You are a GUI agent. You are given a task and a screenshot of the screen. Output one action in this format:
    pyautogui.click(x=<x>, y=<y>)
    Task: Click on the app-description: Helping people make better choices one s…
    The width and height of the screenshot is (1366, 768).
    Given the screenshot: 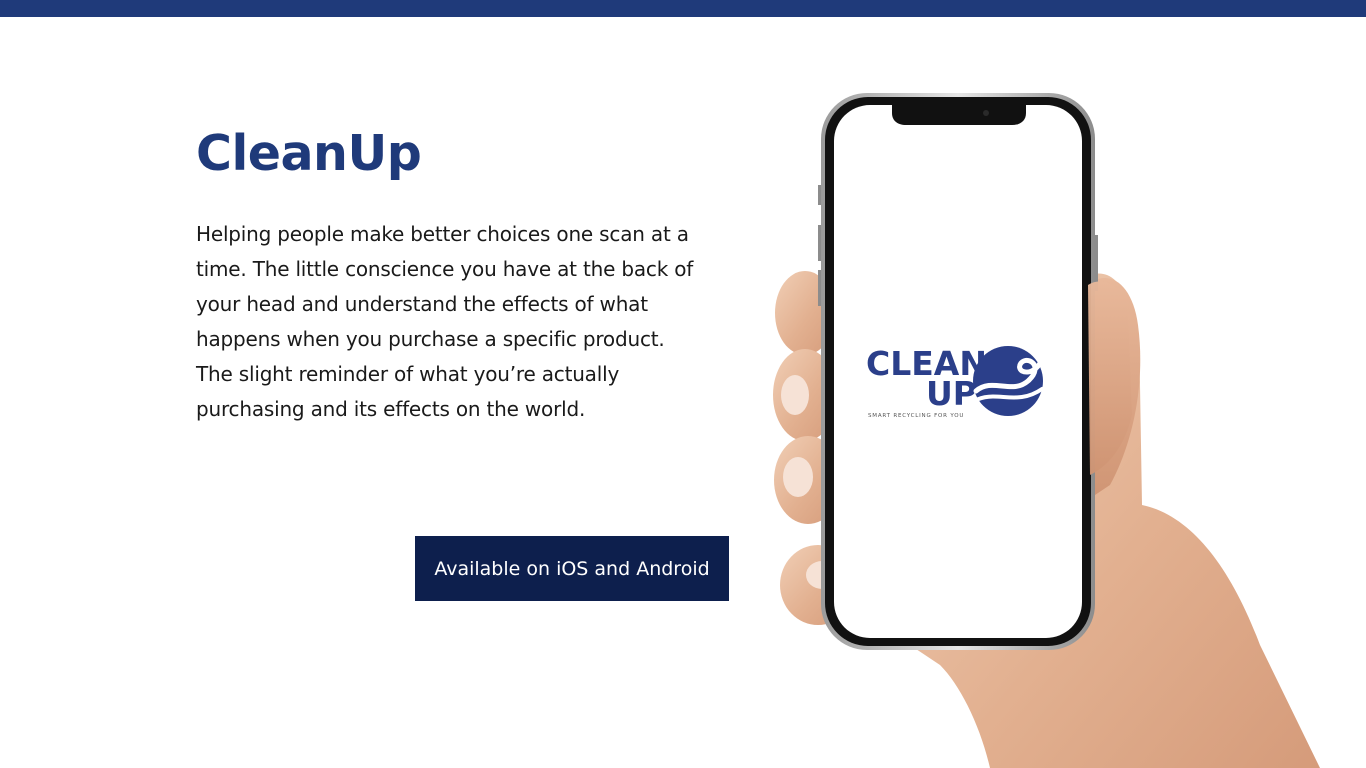 What is the action you would take?
    pyautogui.click(x=445, y=321)
    